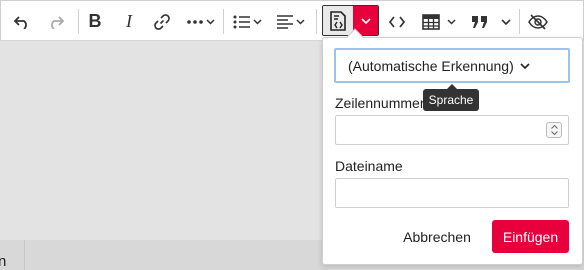  I want to click on italic-button: I, so click(129, 21).